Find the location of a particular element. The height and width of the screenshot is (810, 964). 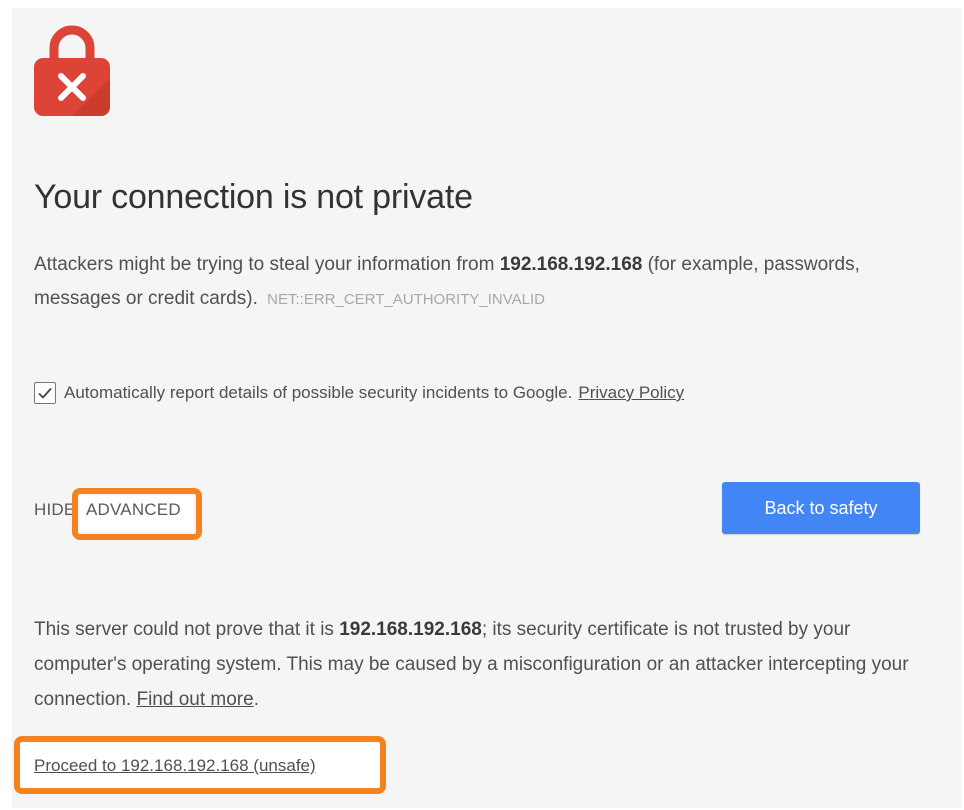

details-prefix: This server could not prove that it is is located at coordinates (187, 629).